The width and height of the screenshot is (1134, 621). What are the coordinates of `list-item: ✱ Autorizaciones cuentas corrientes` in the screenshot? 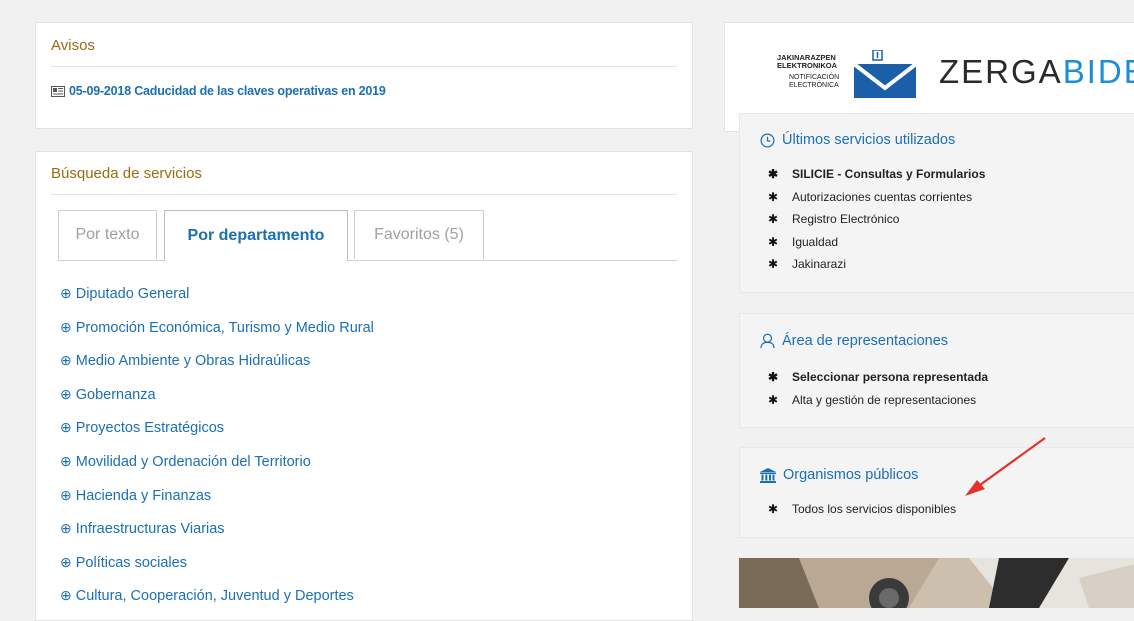 It's located at (876, 197).